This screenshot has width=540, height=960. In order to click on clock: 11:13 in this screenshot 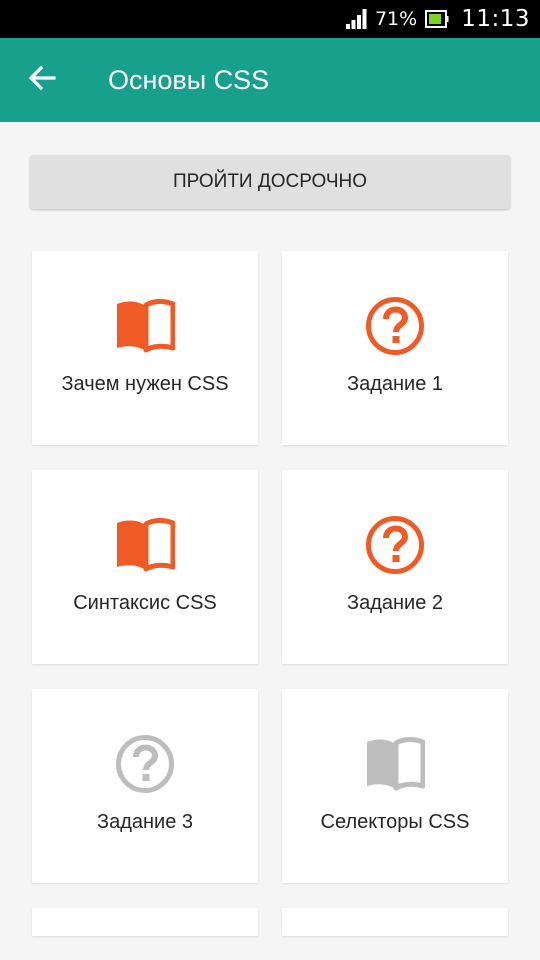, I will do `click(495, 19)`.